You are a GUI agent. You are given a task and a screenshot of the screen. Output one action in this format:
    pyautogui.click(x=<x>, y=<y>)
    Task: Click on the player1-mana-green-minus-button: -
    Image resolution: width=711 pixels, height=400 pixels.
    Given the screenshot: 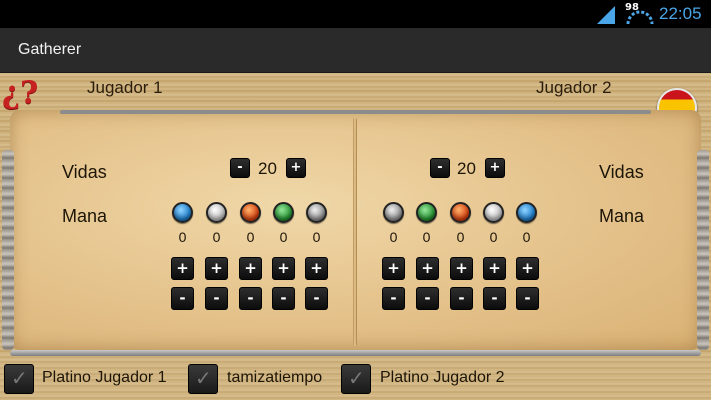 What is the action you would take?
    pyautogui.click(x=283, y=298)
    